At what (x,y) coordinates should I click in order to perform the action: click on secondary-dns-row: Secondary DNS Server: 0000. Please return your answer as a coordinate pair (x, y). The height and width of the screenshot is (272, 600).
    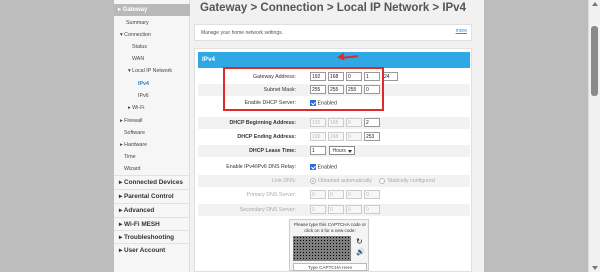
    Looking at the image, I should click on (334, 210).